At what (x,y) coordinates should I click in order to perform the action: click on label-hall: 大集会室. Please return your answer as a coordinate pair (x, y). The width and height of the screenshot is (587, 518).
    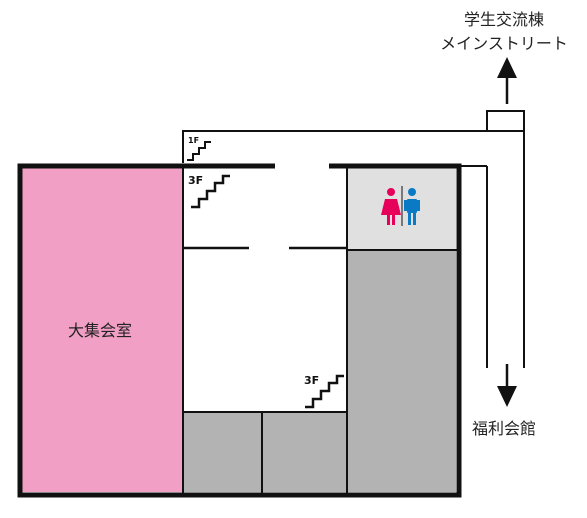
    Looking at the image, I should click on (100, 330).